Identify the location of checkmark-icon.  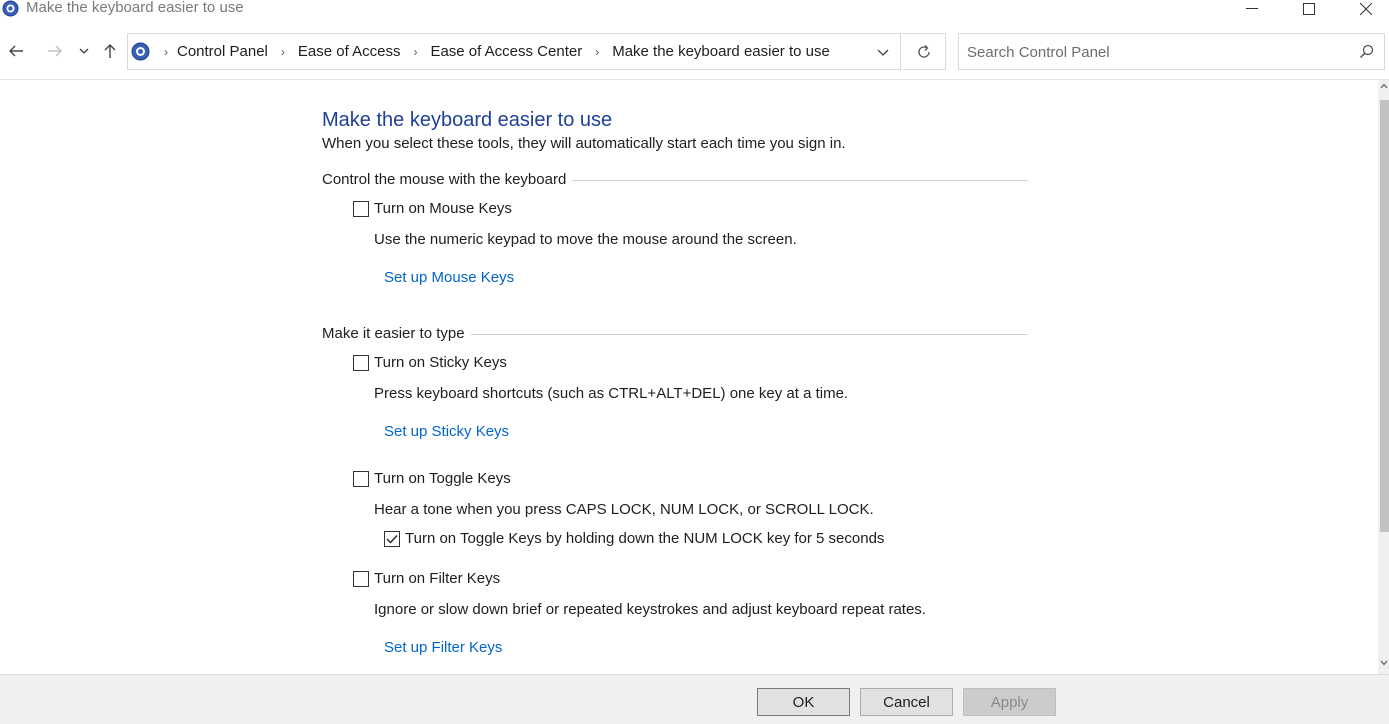
(392, 539).